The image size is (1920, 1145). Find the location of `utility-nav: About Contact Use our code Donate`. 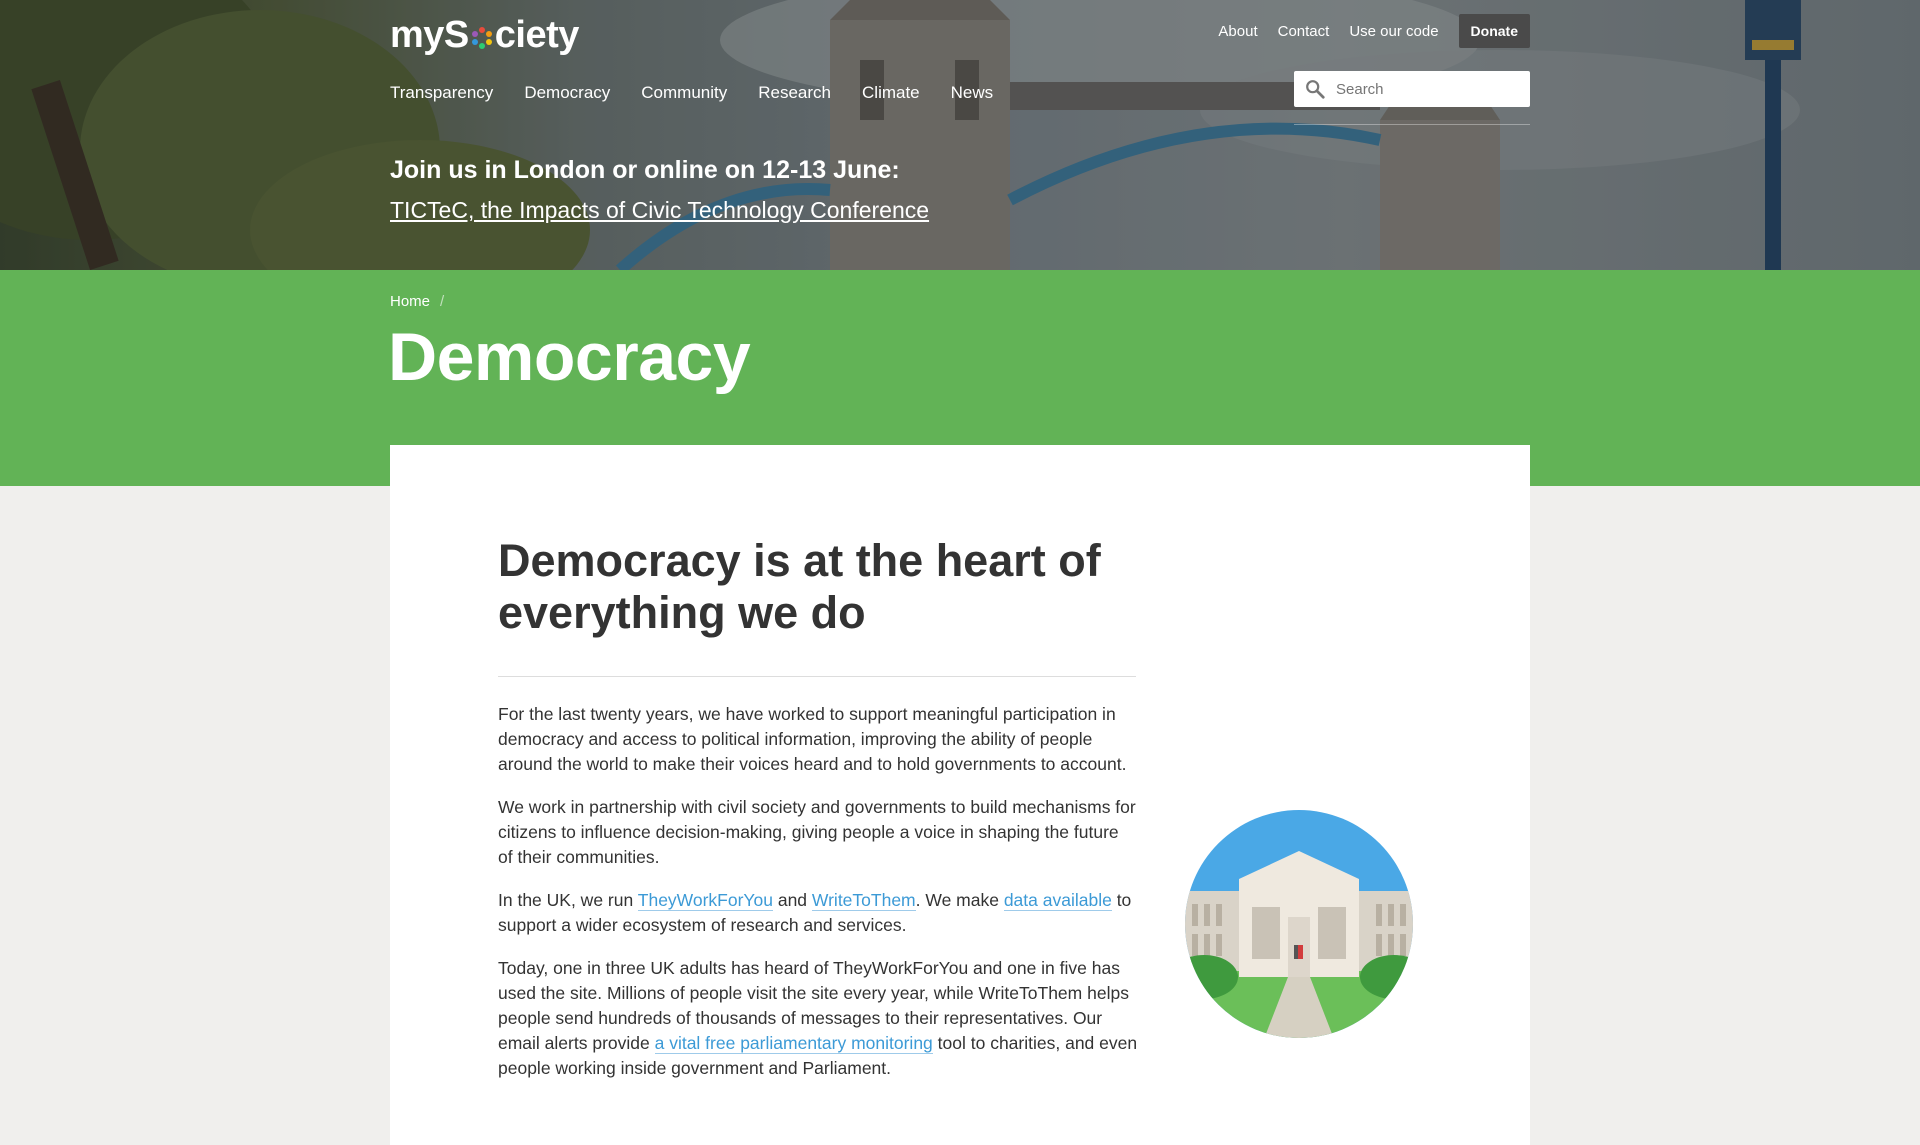

utility-nav: About Contact Use our code Donate is located at coordinates (1374, 31).